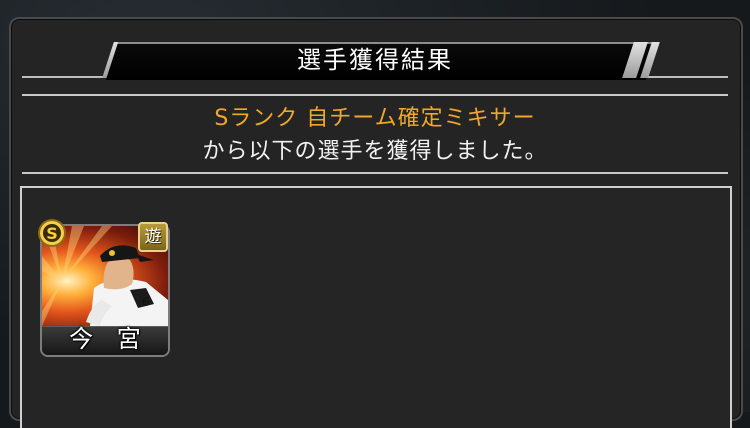 The height and width of the screenshot is (428, 750). I want to click on rank-letter: S, so click(52, 233).